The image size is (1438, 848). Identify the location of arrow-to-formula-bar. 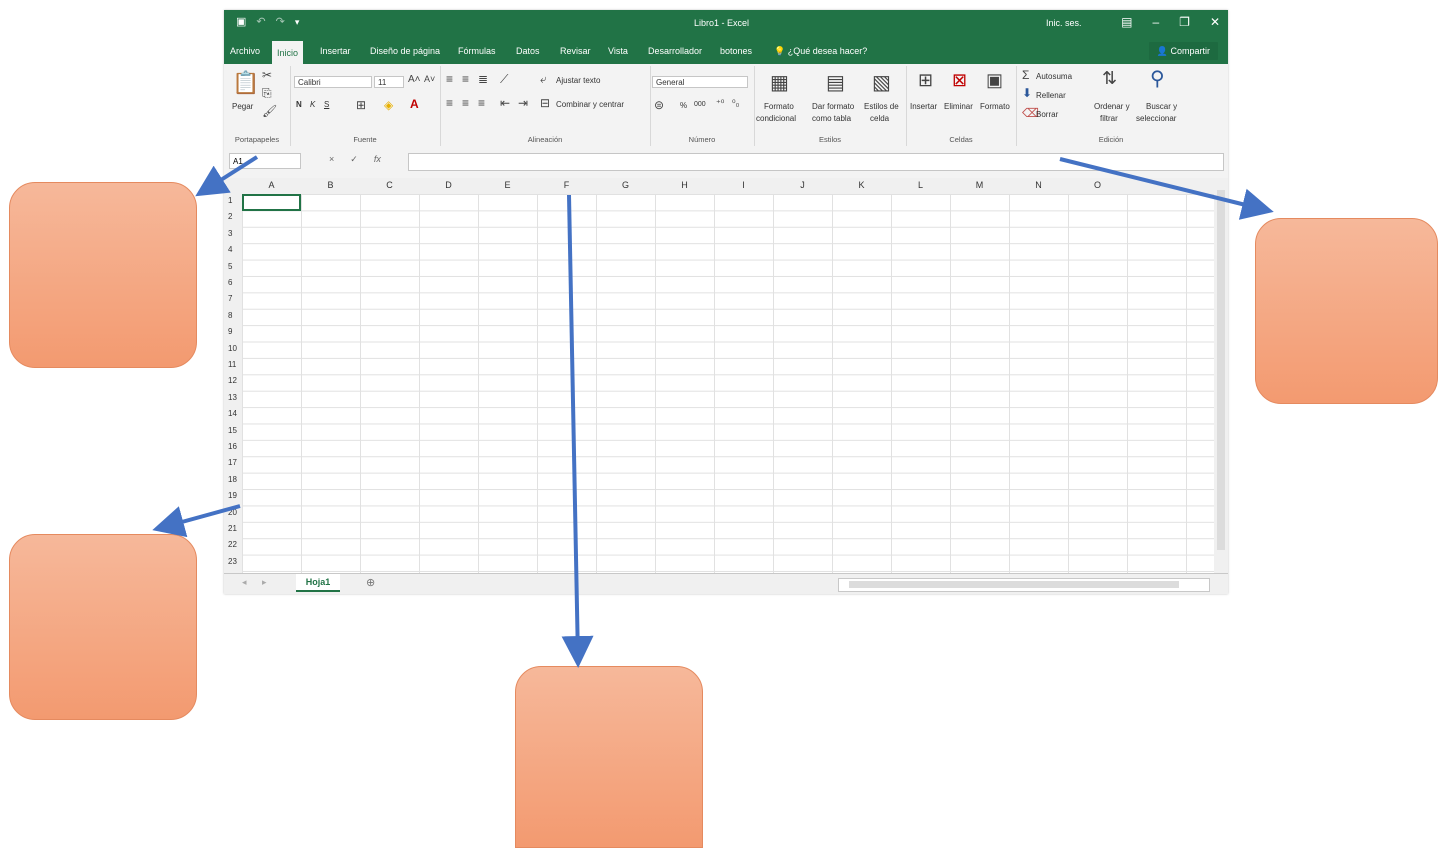
(1166, 188).